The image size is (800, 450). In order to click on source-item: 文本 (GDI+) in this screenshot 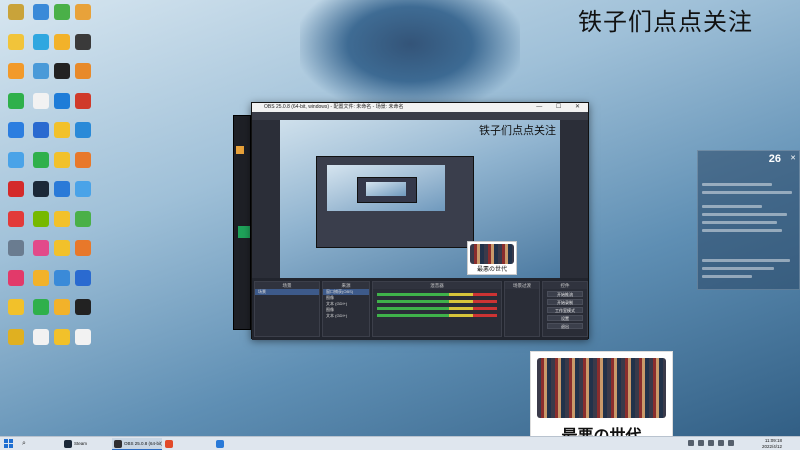, I will do `click(346, 316)`.